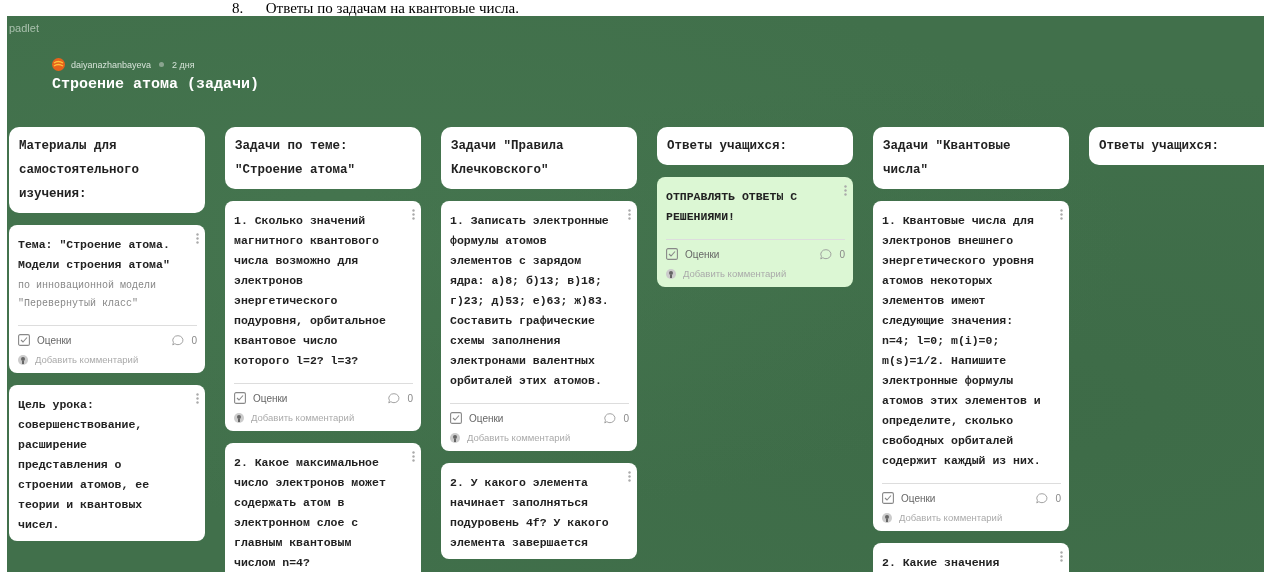 Image resolution: width=1264 pixels, height=572 pixels. What do you see at coordinates (323, 158) in the screenshot?
I see `column-header: Задачи по теме: "Строение атома"` at bounding box center [323, 158].